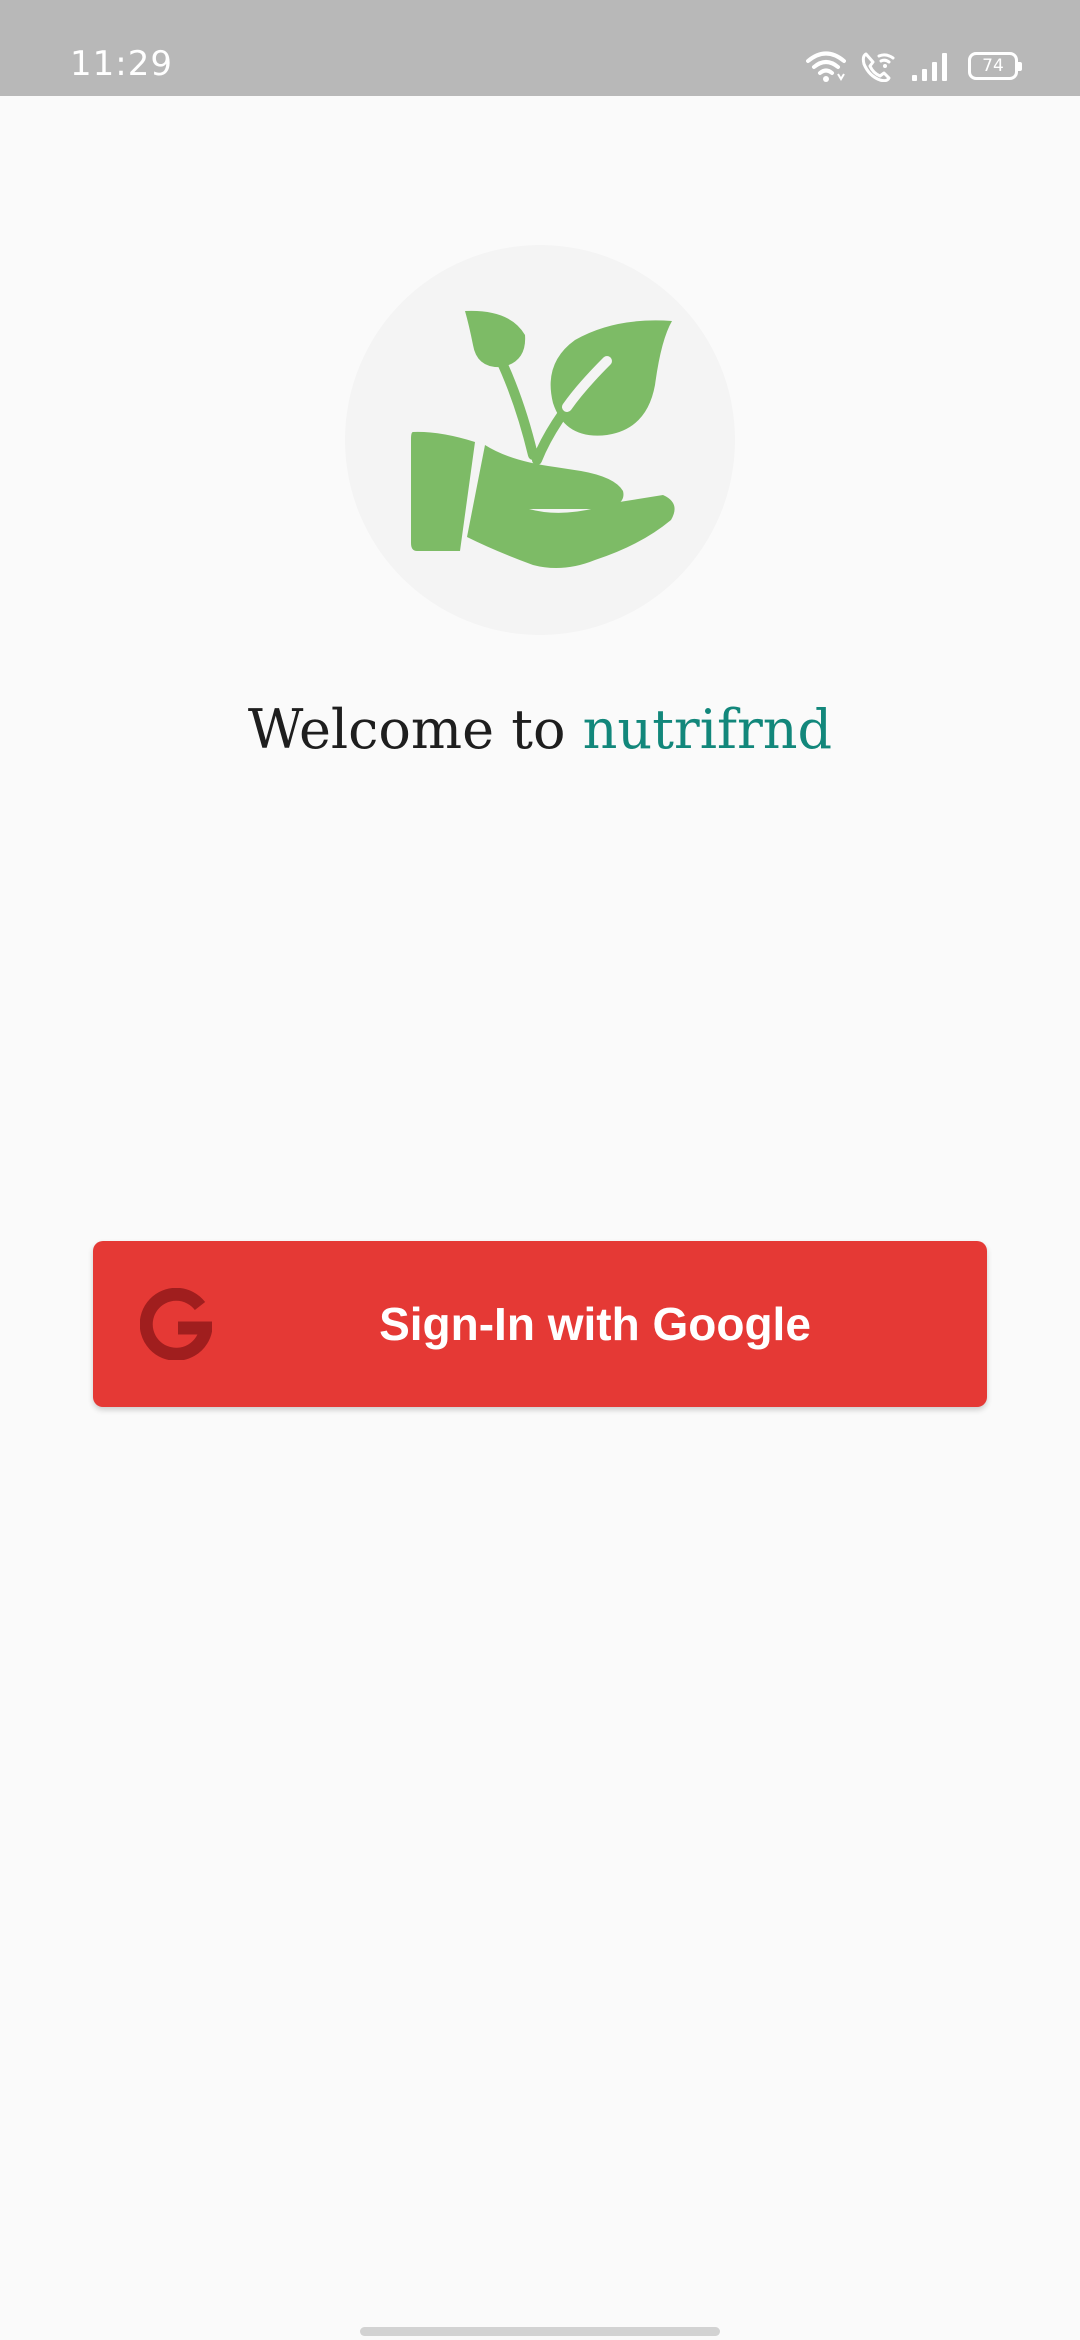  Describe the element at coordinates (543, 439) in the screenshot. I see `plant-in-hand-icon` at that location.